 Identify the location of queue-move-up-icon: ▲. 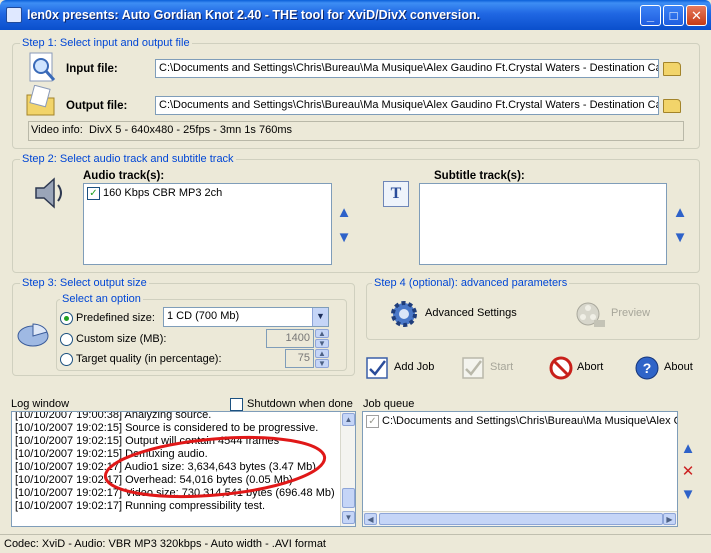
(688, 449).